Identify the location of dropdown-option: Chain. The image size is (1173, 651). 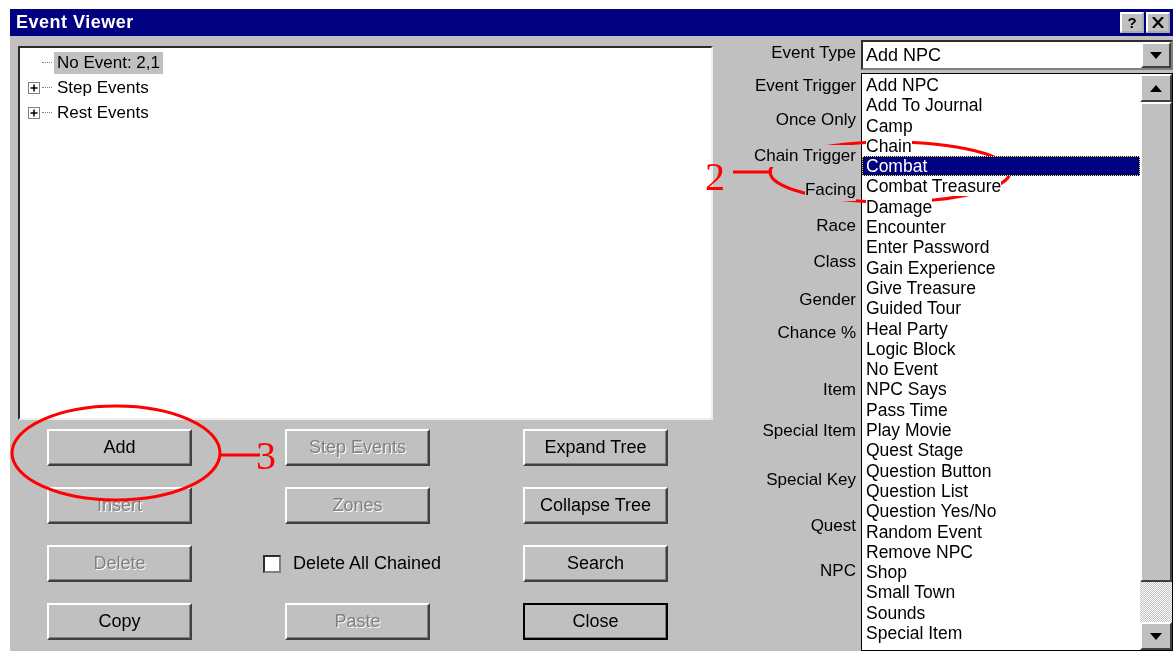
(1001, 146).